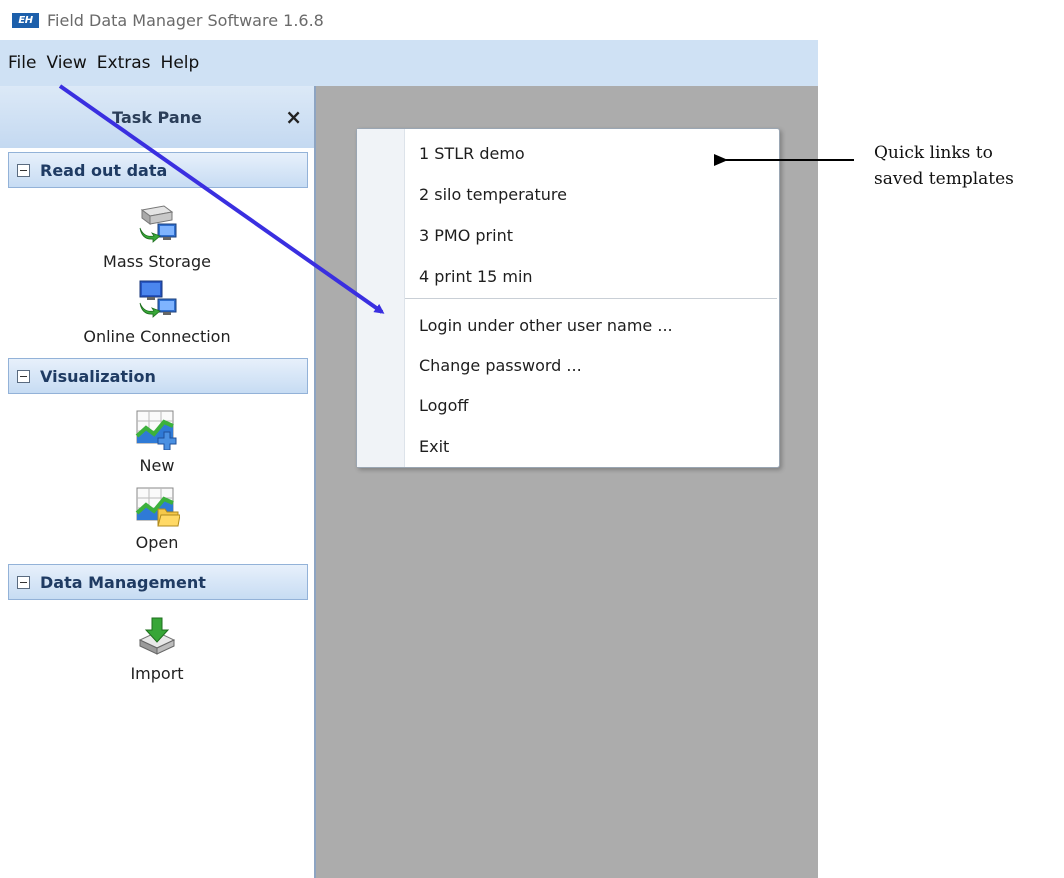  What do you see at coordinates (185, 20) in the screenshot?
I see `window-title: Field Data Manager Software 1.6.8` at bounding box center [185, 20].